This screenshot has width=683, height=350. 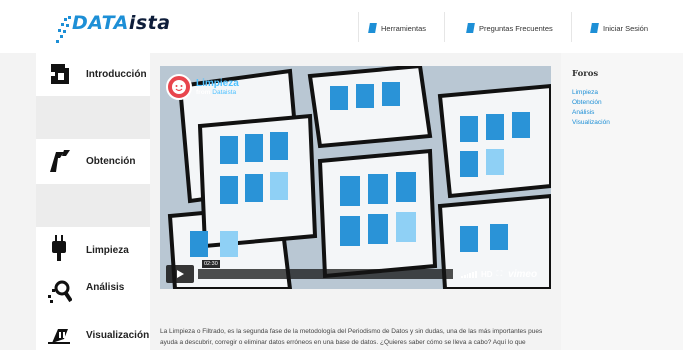 What do you see at coordinates (591, 93) in the screenshot?
I see `forum-link: Limpieza` at bounding box center [591, 93].